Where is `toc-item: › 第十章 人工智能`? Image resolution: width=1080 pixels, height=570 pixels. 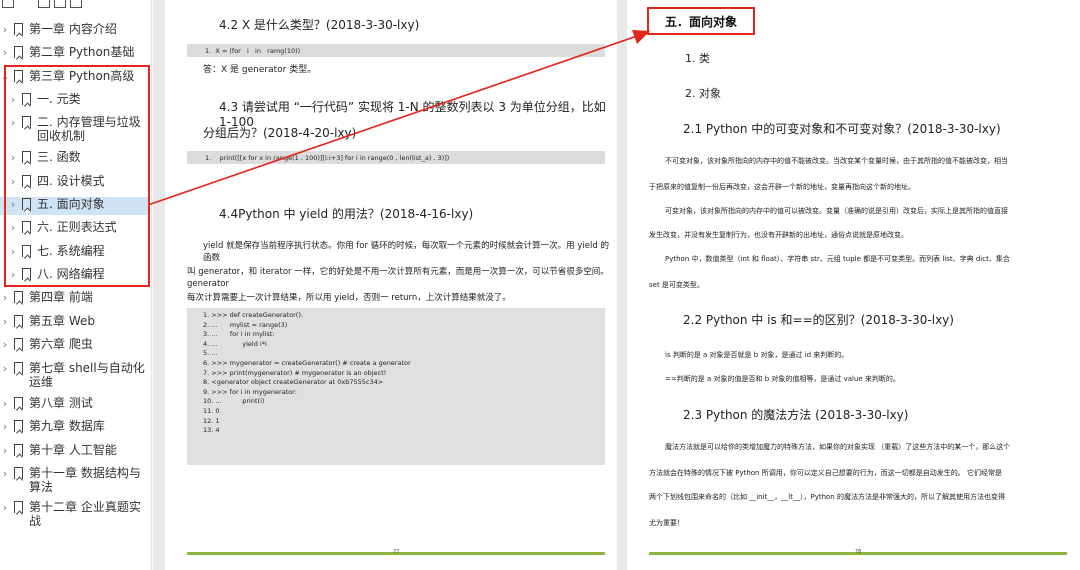 toc-item: › 第十章 人工智能 is located at coordinates (75, 452).